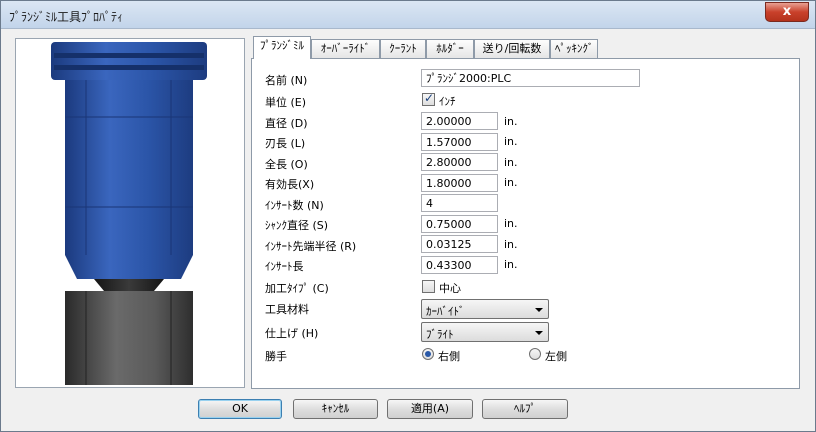  Describe the element at coordinates (129, 267) in the screenshot. I see `tool-taper` at that location.